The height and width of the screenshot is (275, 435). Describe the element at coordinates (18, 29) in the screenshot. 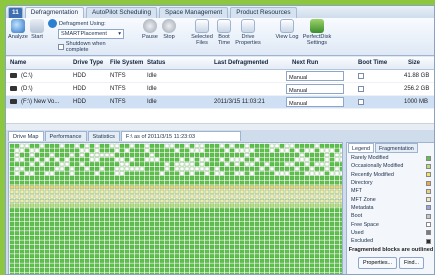

I see `analyze-button: Analyze` at that location.